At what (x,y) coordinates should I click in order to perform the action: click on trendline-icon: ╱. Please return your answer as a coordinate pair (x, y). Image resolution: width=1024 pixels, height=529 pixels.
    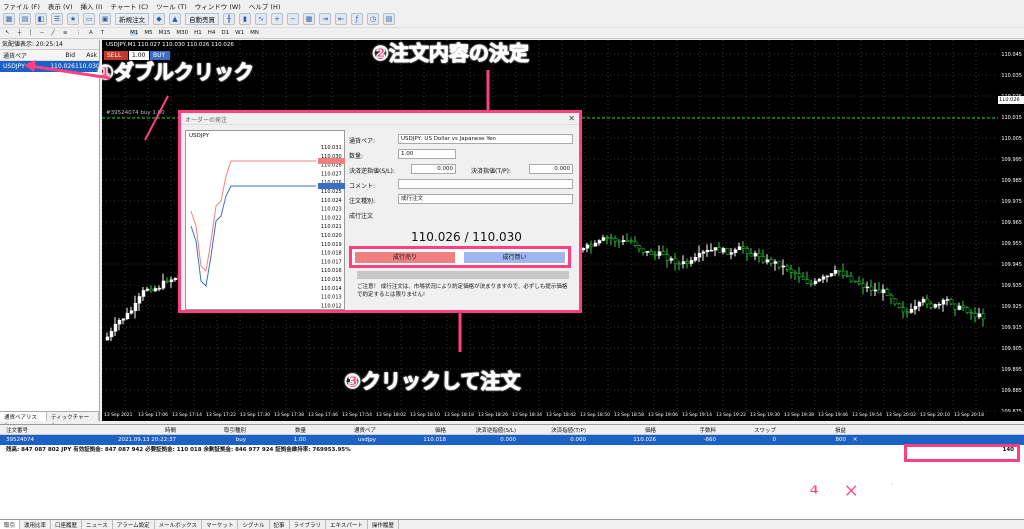
    Looking at the image, I should click on (53, 33).